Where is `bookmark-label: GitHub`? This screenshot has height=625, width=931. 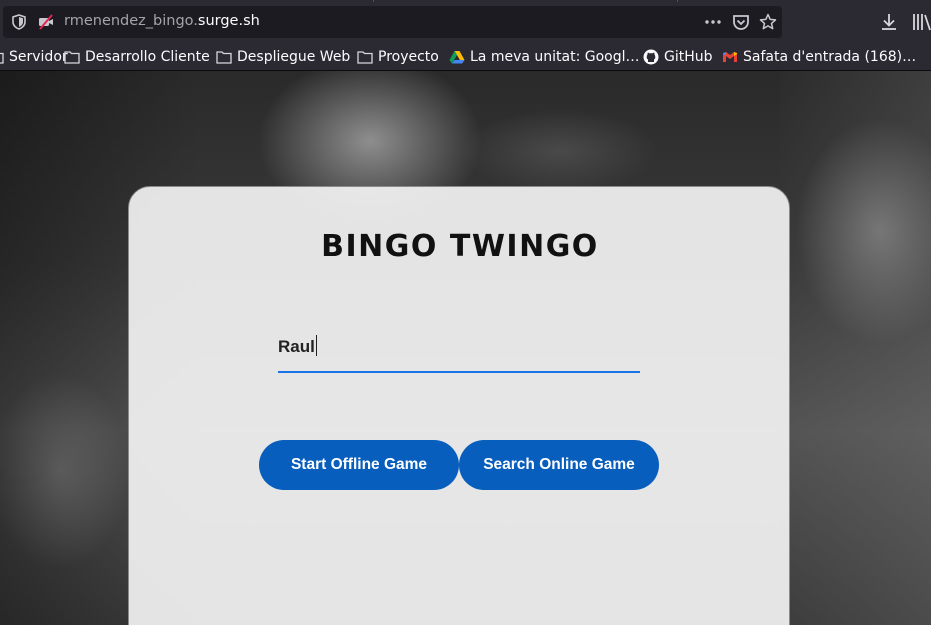
bookmark-label: GitHub is located at coordinates (688, 57).